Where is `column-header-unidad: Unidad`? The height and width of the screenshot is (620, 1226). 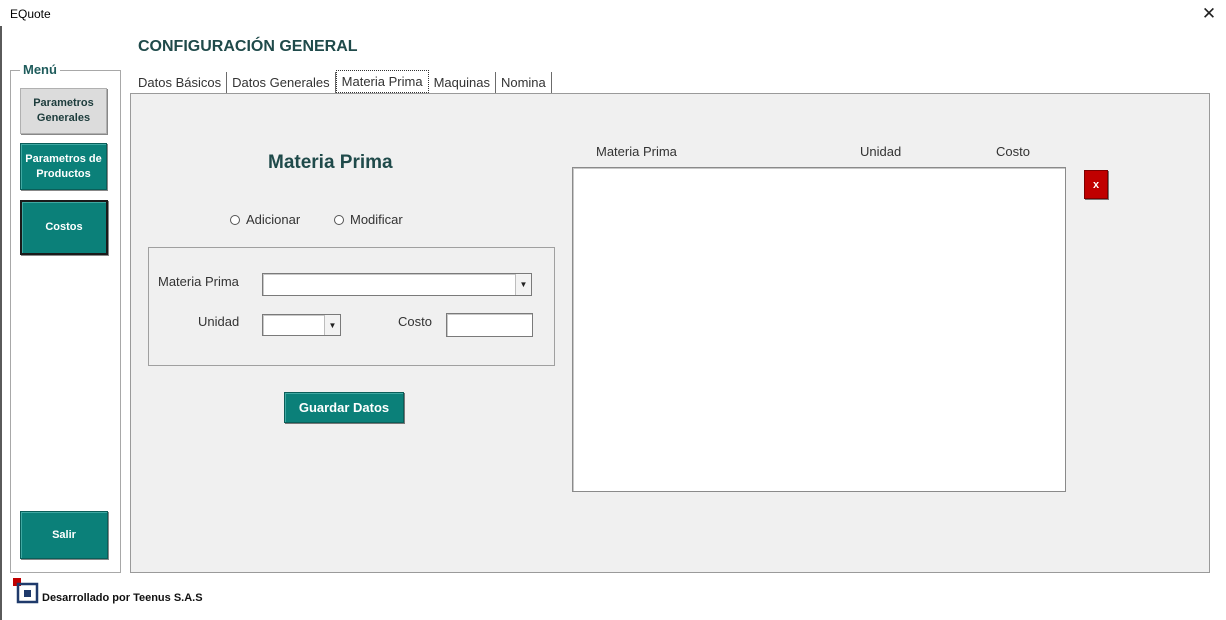
column-header-unidad: Unidad is located at coordinates (881, 151).